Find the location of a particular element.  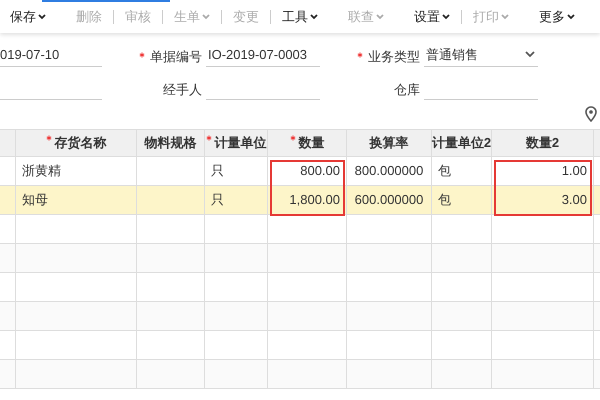

table-cell: 3.00 is located at coordinates (543, 200).